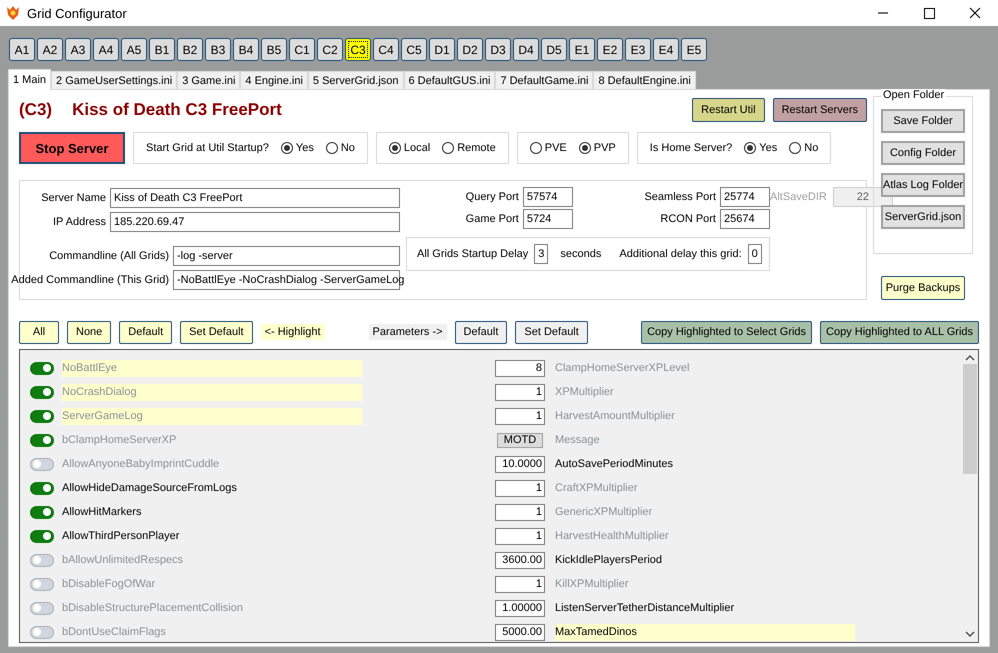 The image size is (998, 653). Describe the element at coordinates (216, 332) in the screenshot. I see `highlight-button: Set Default` at that location.